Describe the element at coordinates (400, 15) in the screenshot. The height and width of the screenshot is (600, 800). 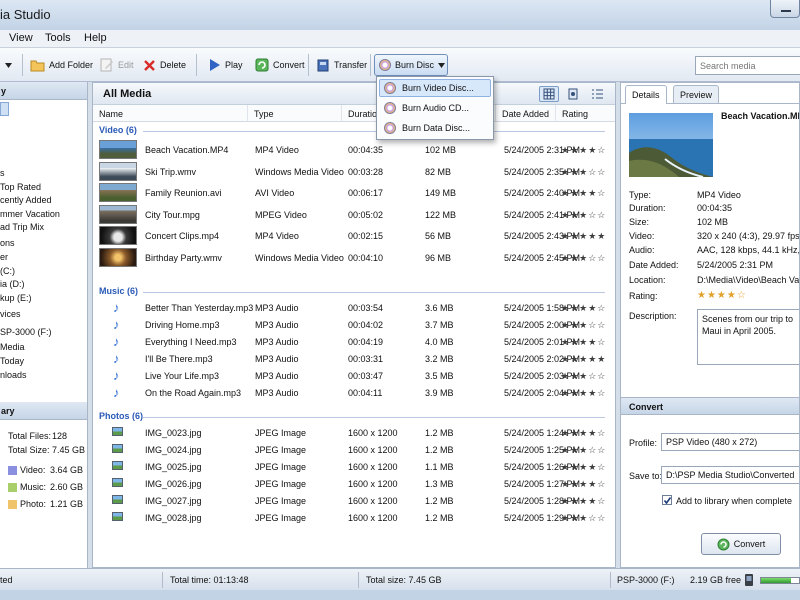
I see `title-bar: ia Studio` at that location.